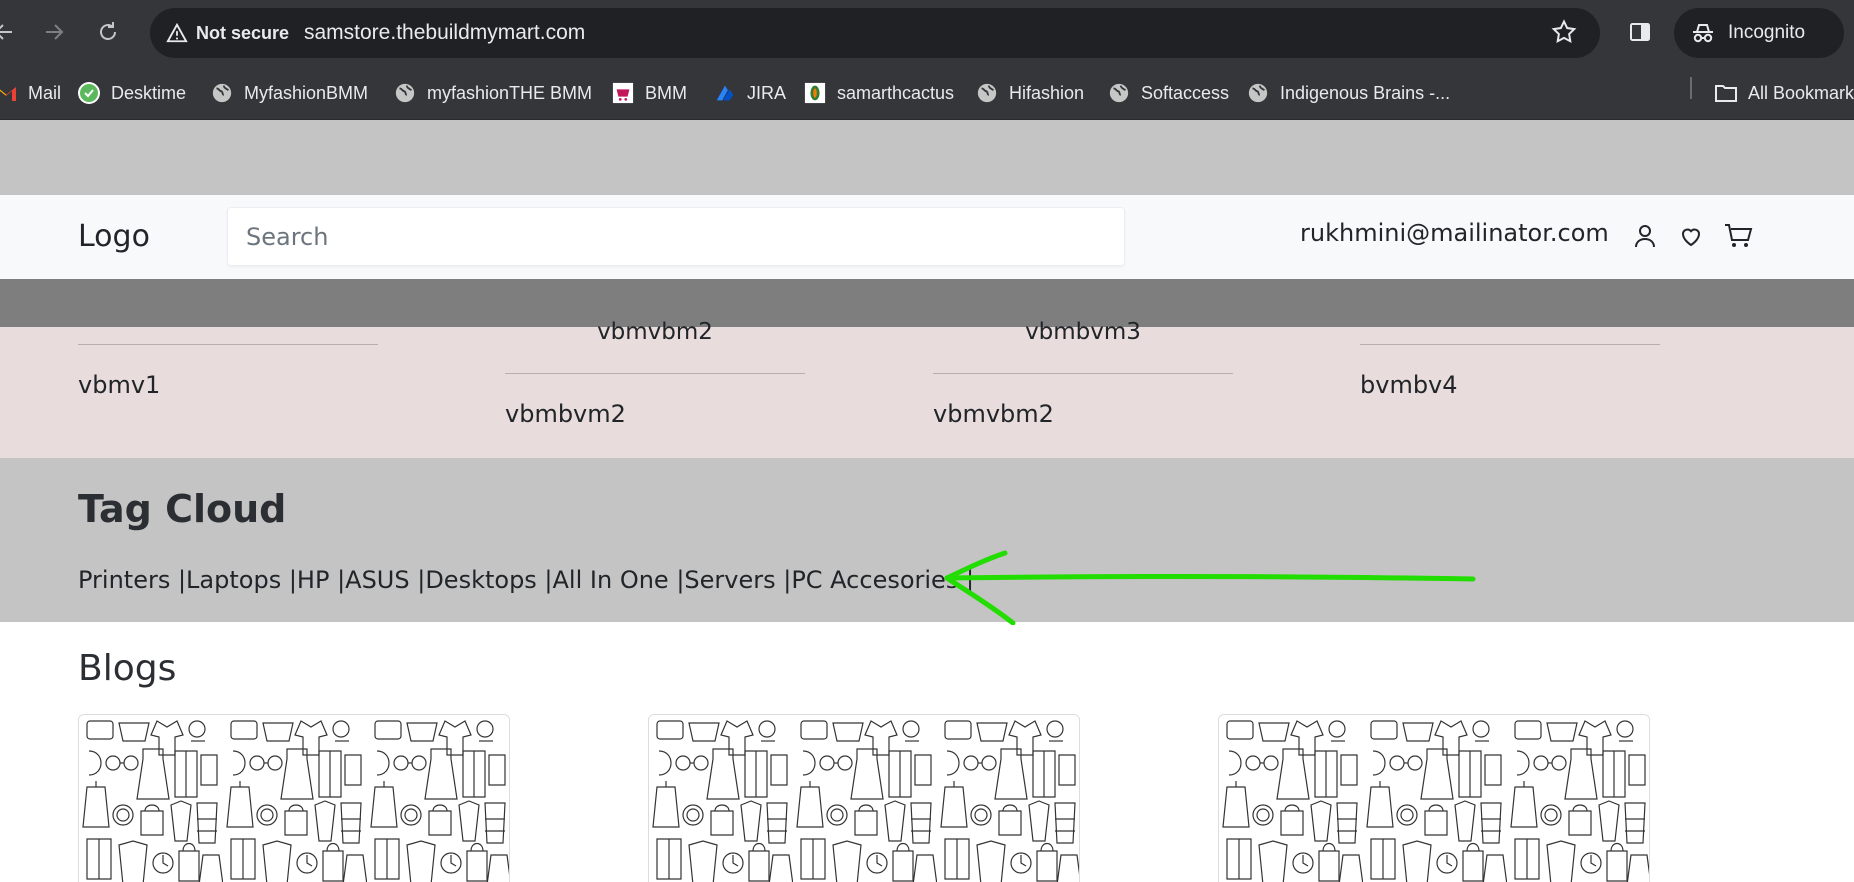  Describe the element at coordinates (89, 93) in the screenshot. I see `desktime-icon` at that location.